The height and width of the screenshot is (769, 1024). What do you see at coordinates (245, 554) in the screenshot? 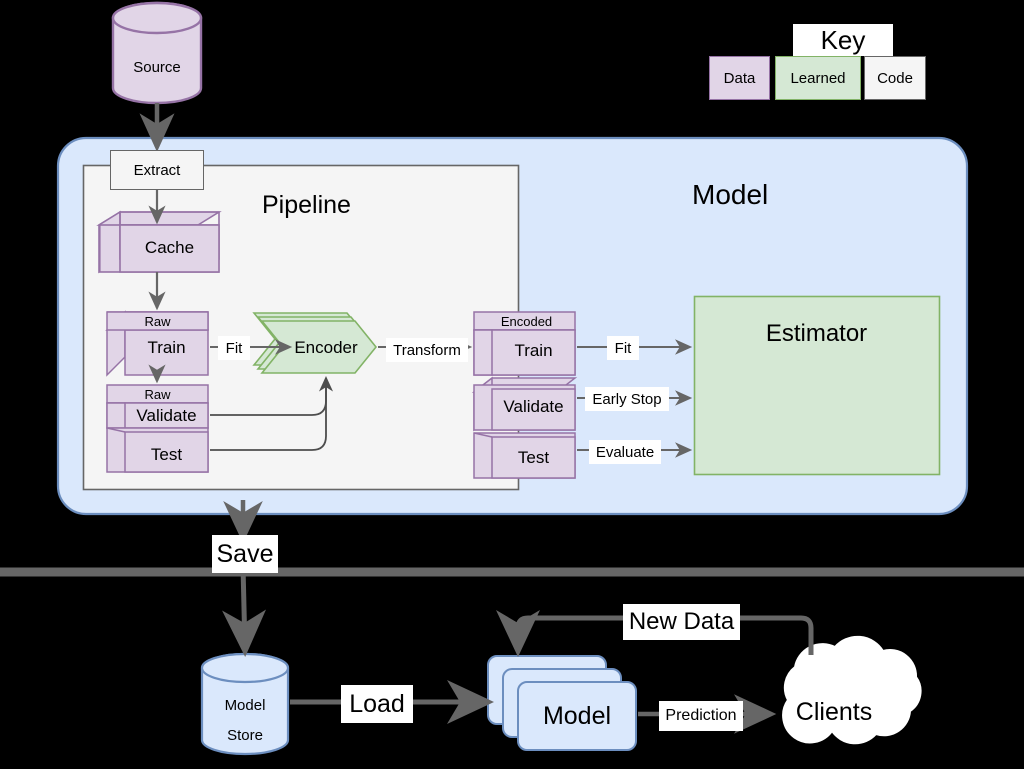
I see `edge-label-save: Save` at bounding box center [245, 554].